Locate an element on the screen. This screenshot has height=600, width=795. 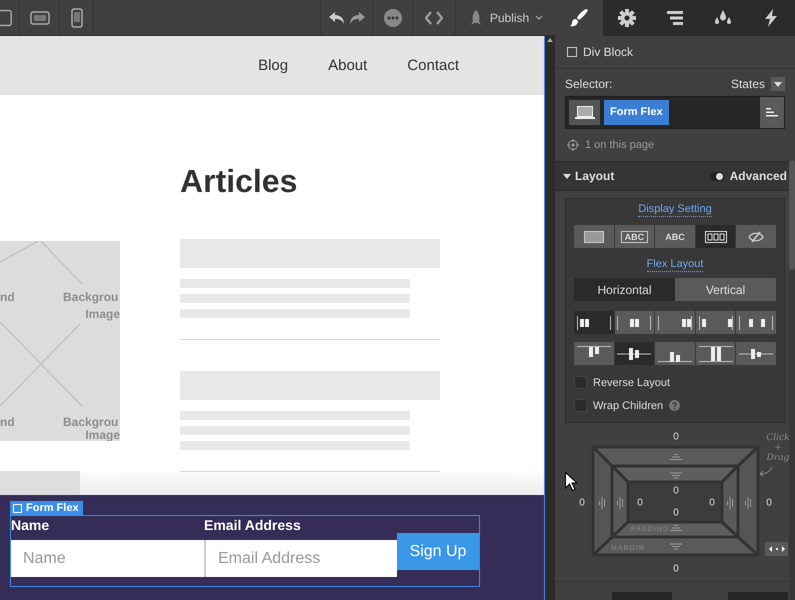
nav-link: Blog is located at coordinates (273, 65).